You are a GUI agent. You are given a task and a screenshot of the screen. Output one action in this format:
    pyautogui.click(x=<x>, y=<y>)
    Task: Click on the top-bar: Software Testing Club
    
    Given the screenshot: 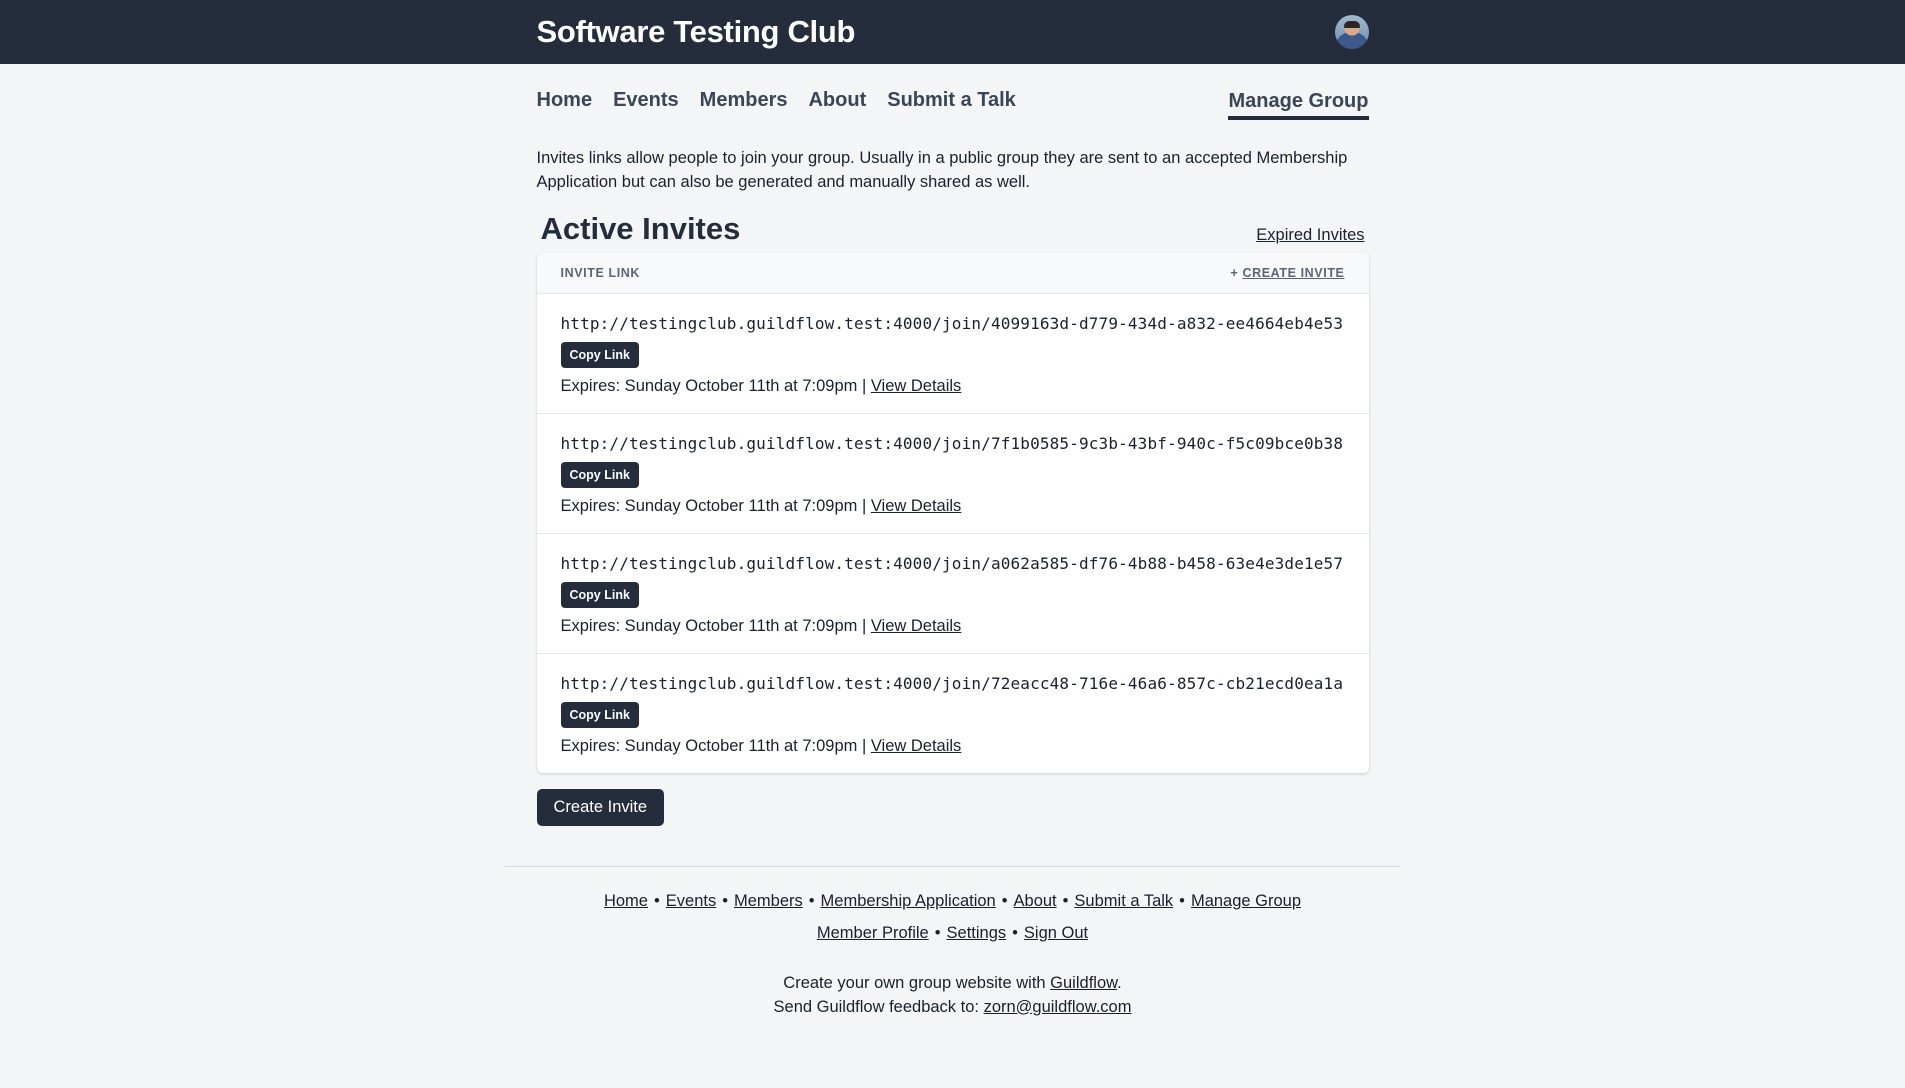 What is the action you would take?
    pyautogui.click(x=952, y=32)
    